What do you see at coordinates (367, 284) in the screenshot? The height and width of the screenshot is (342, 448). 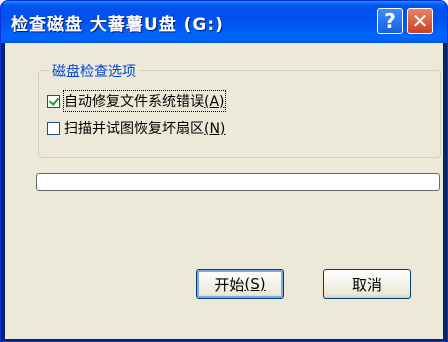 I see `cancel-button: 取消` at bounding box center [367, 284].